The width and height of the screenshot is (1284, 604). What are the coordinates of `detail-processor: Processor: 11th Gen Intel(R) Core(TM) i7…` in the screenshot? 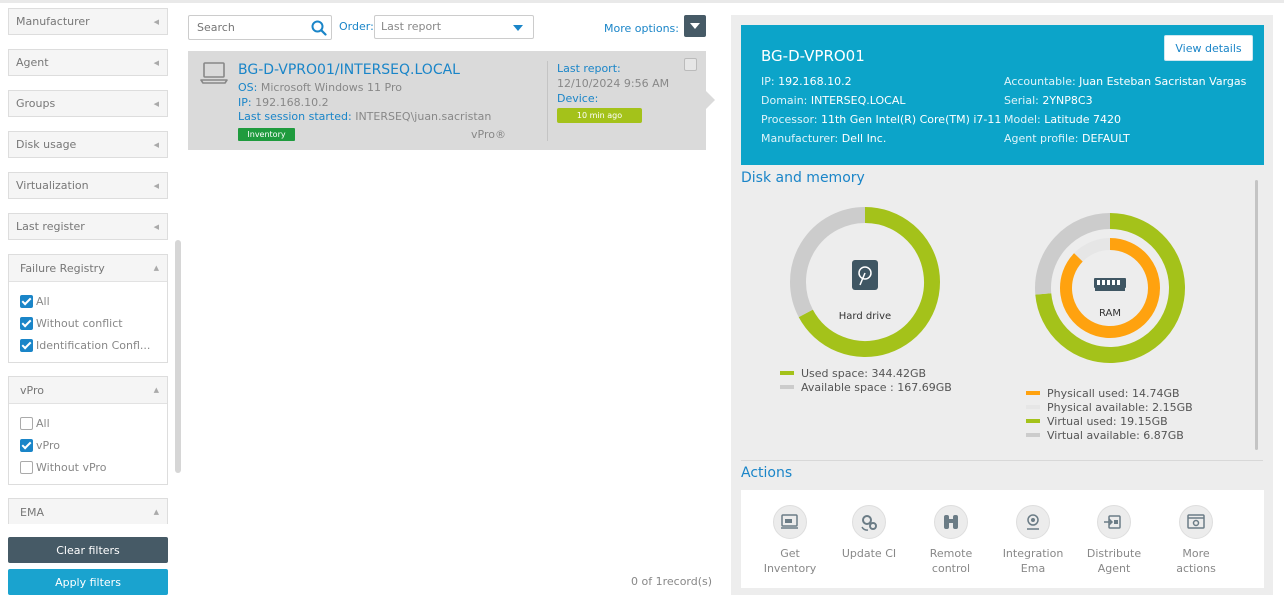 It's located at (881, 119).